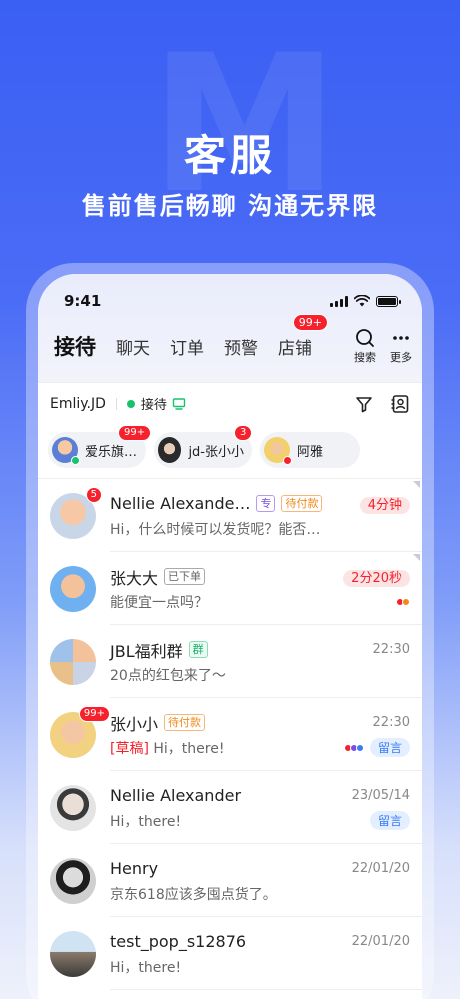  I want to click on divider, so click(116, 403).